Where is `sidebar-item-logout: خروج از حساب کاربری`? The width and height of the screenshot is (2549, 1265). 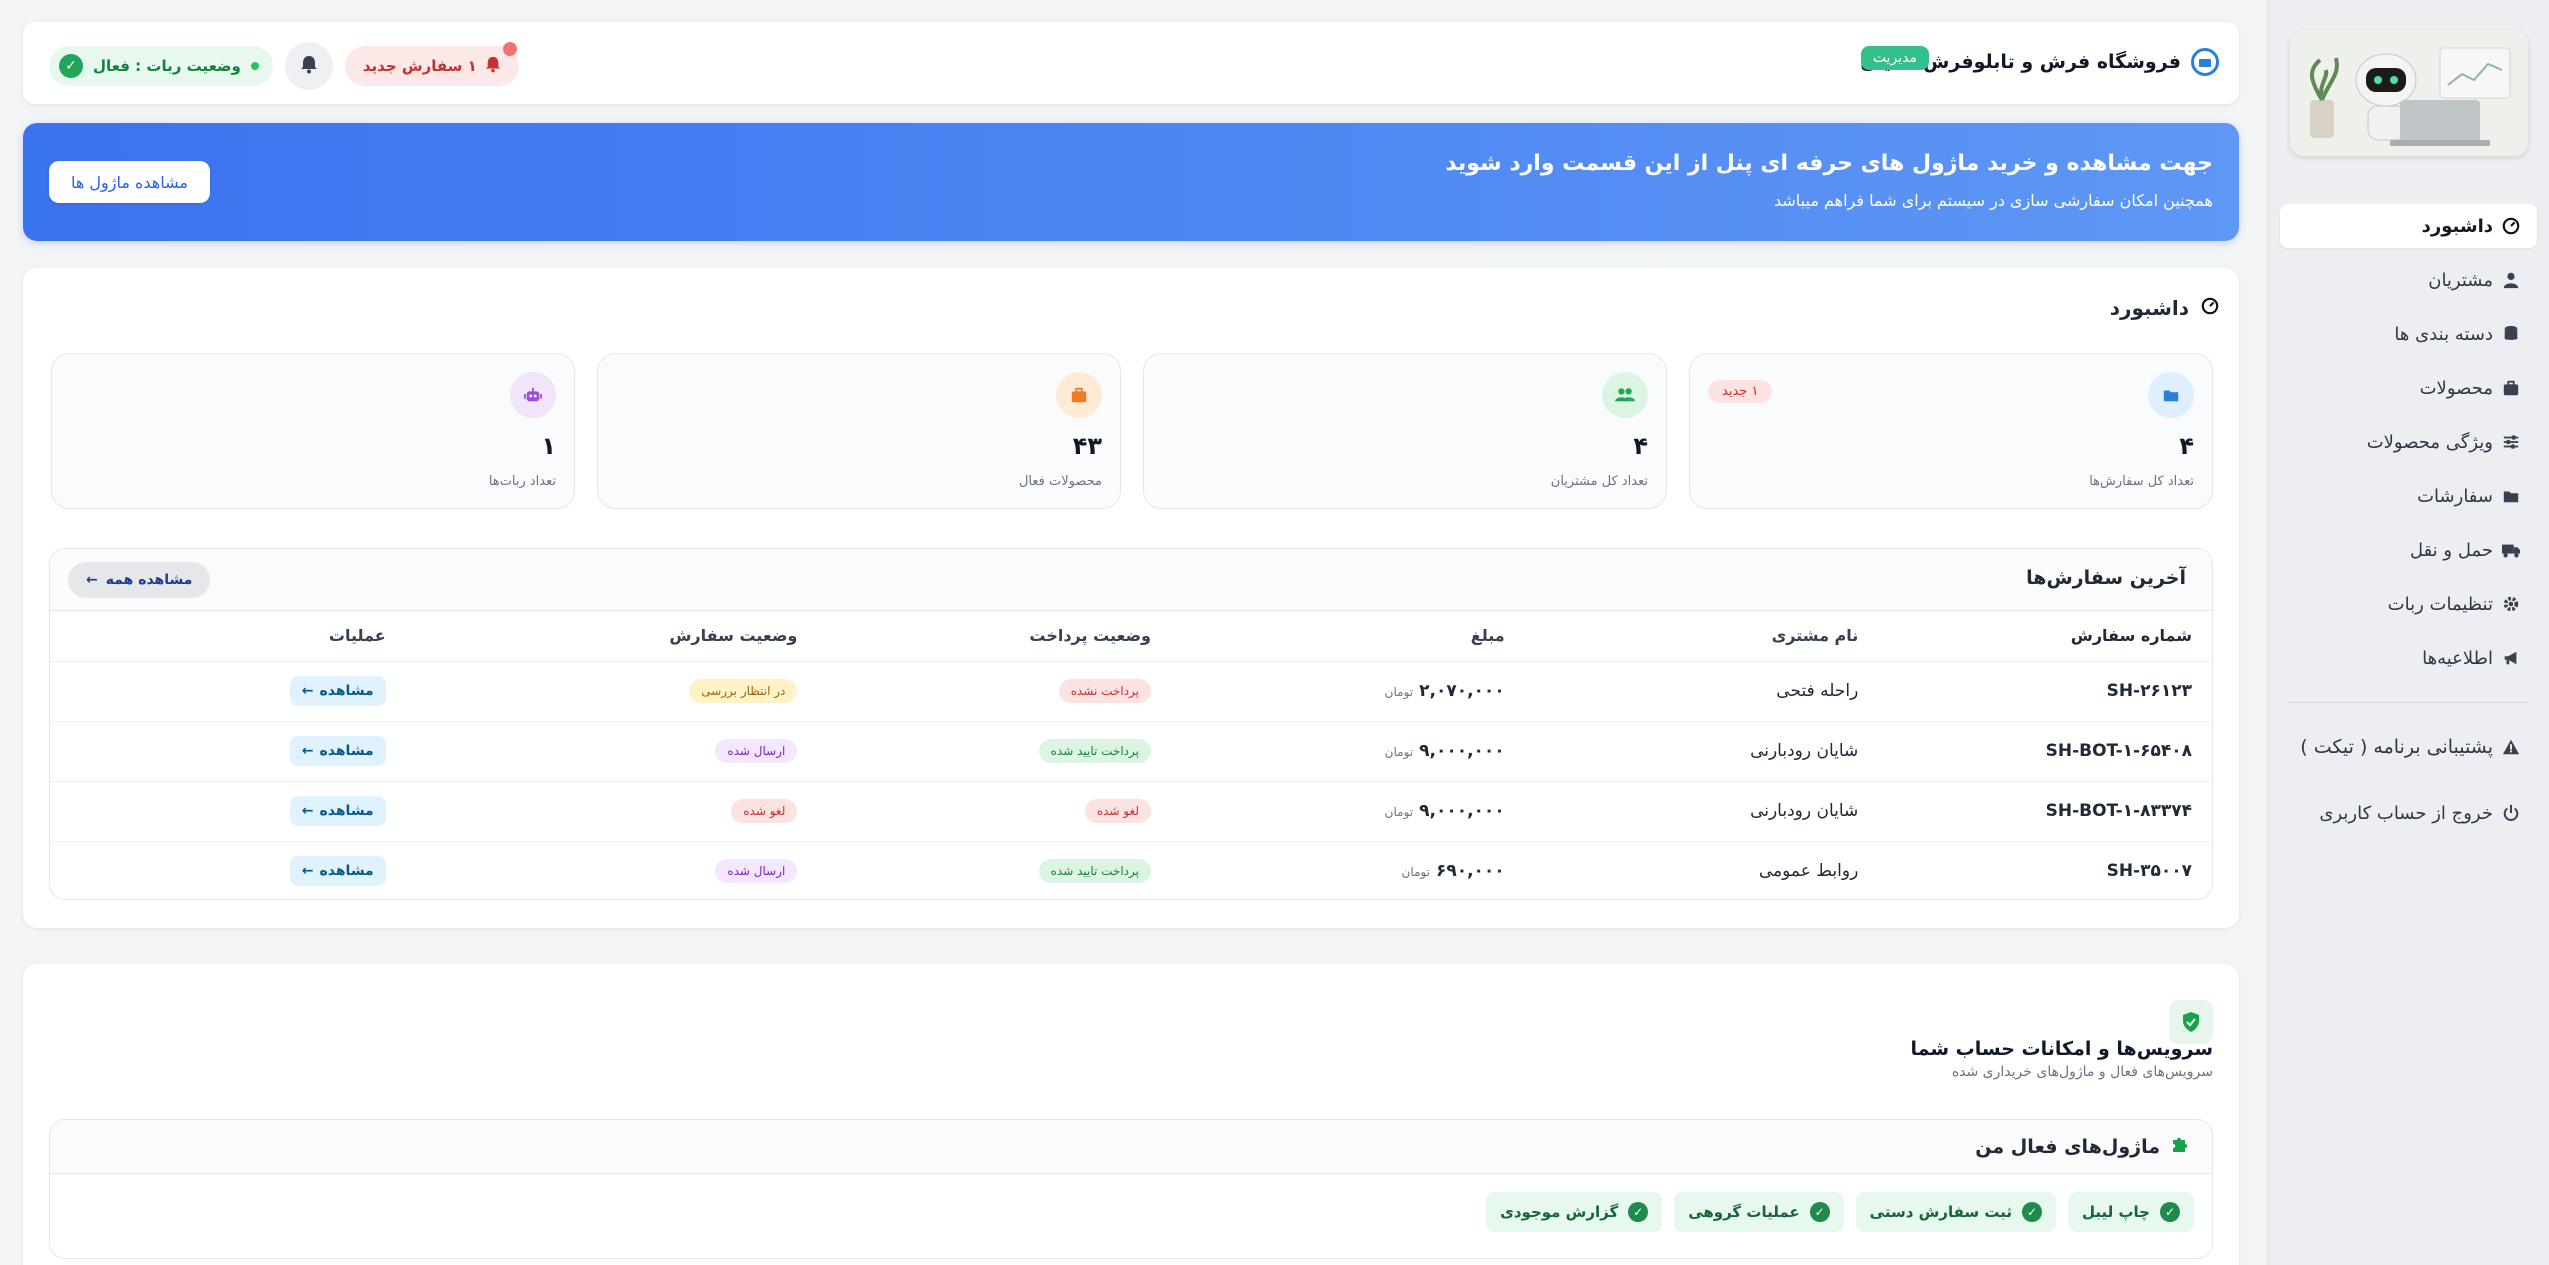
sidebar-item-logout: خروج از حساب کاربری is located at coordinates (2408, 813).